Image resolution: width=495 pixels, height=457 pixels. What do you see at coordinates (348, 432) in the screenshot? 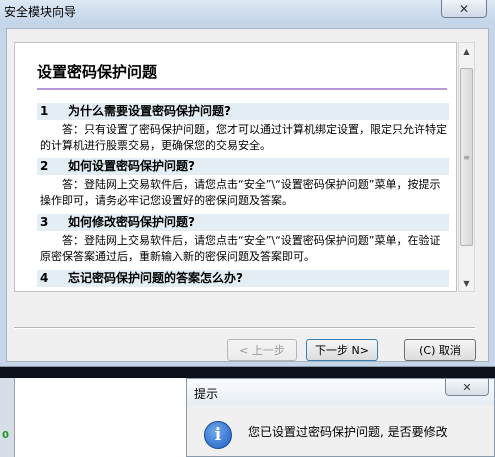
I see `prompt-message: 您已设置过密码保护问题, 是否要修改` at bounding box center [348, 432].